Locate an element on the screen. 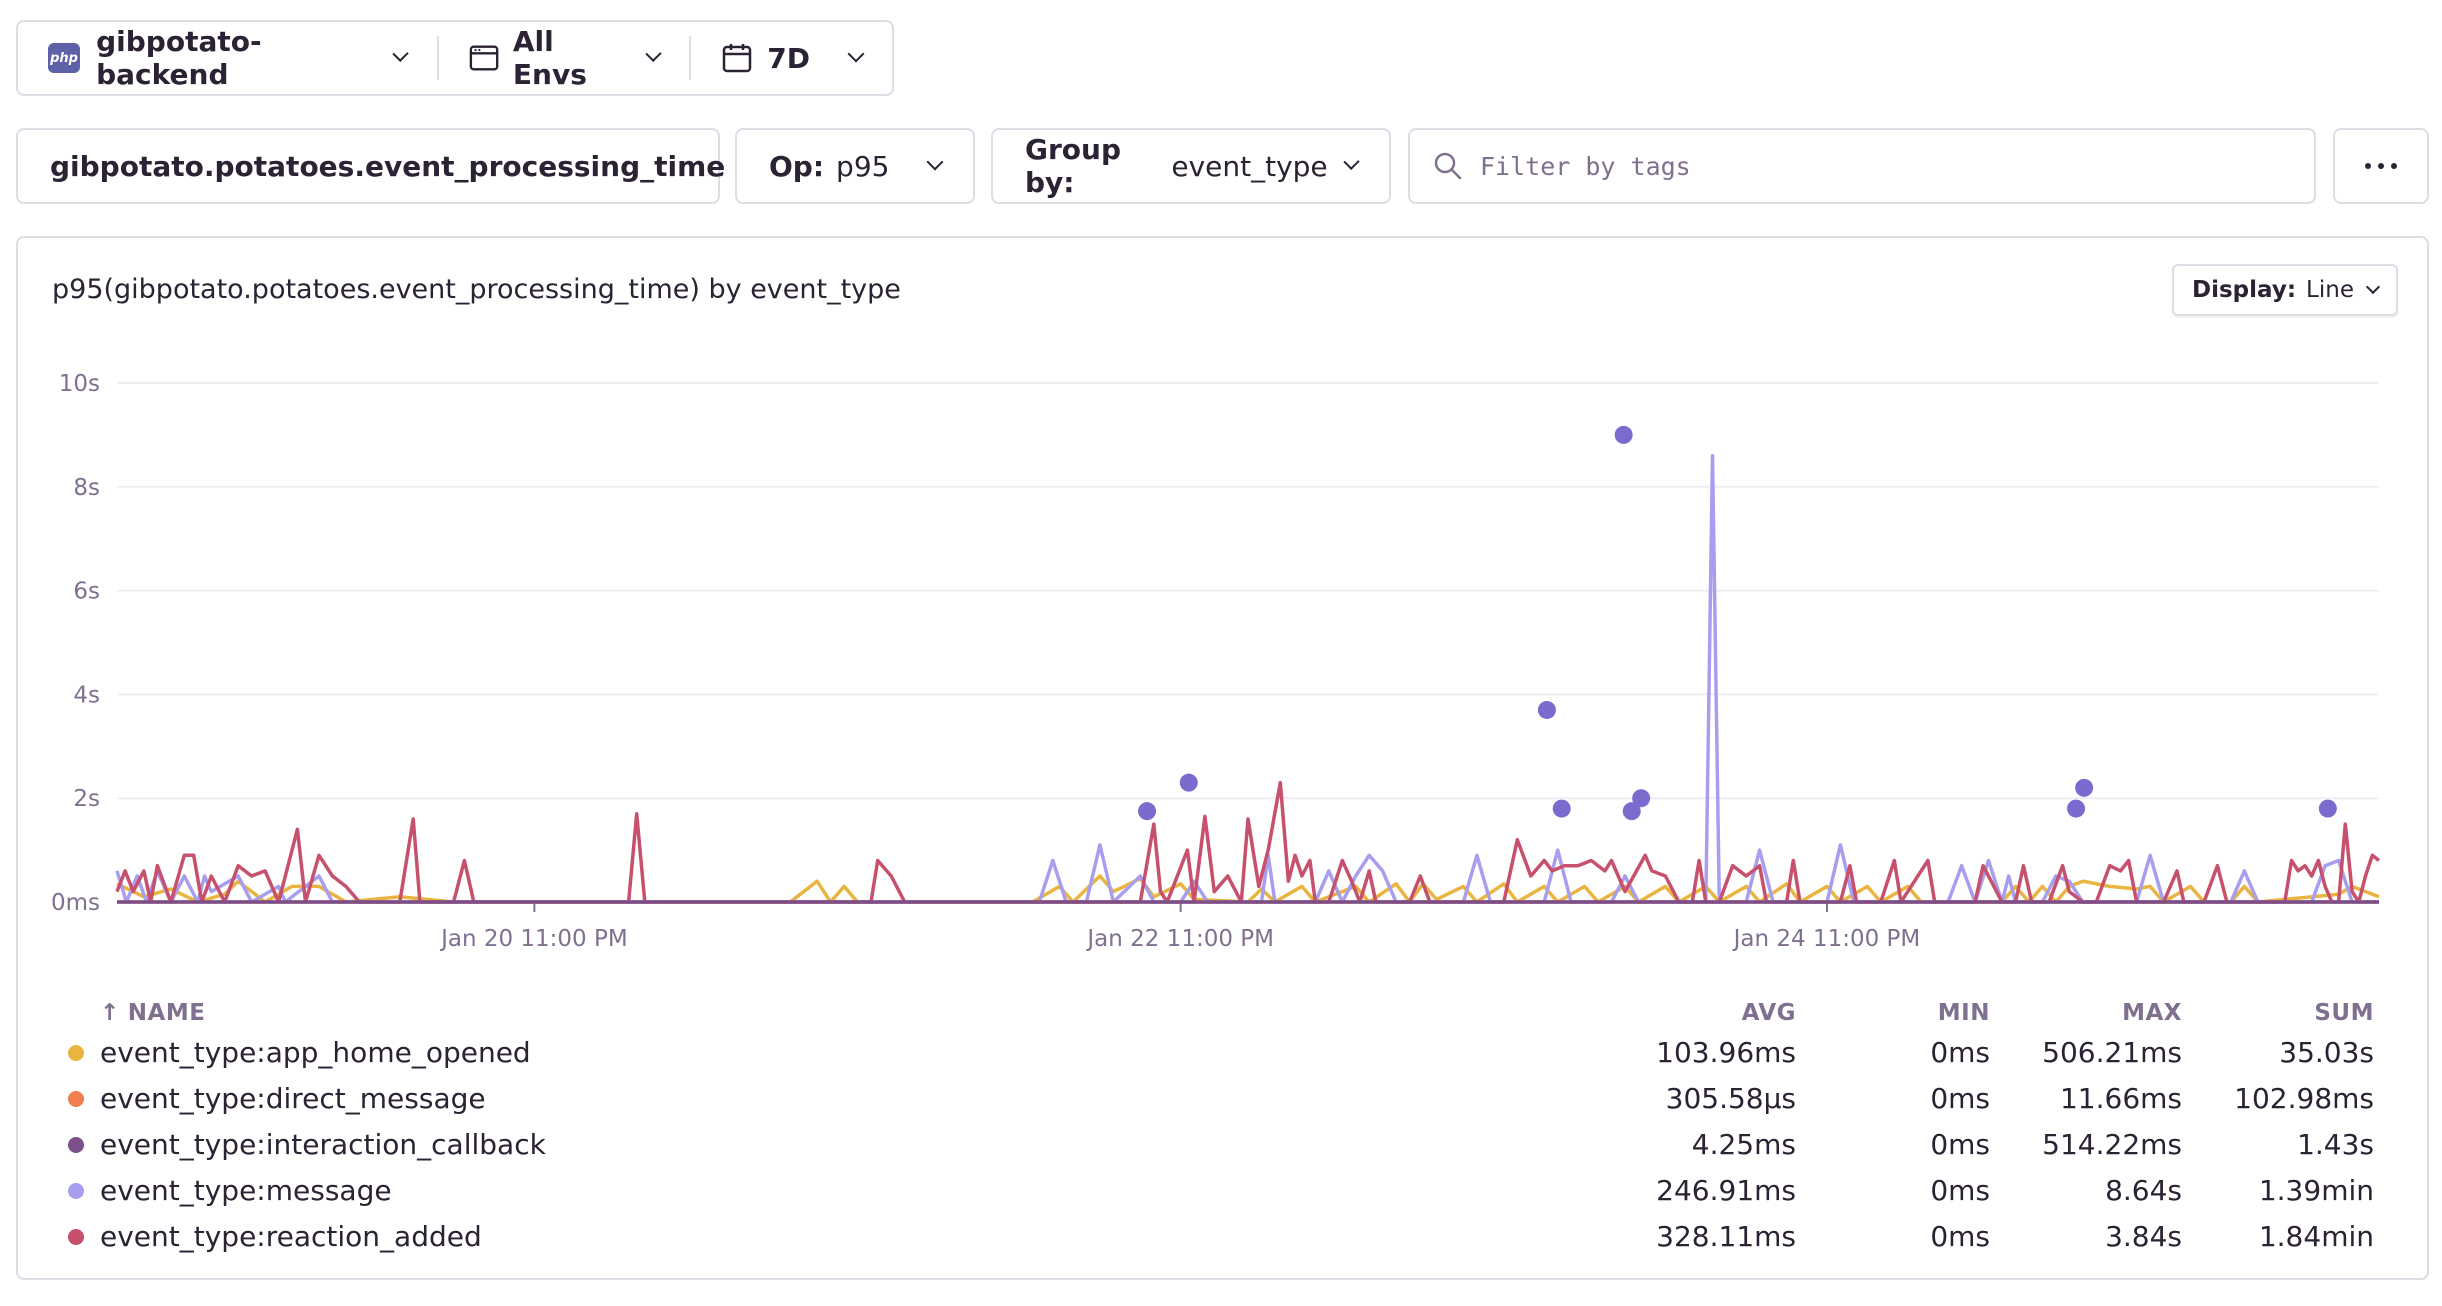 This screenshot has height=1306, width=2442. series-sum: 35.03s is located at coordinates (2326, 1052).